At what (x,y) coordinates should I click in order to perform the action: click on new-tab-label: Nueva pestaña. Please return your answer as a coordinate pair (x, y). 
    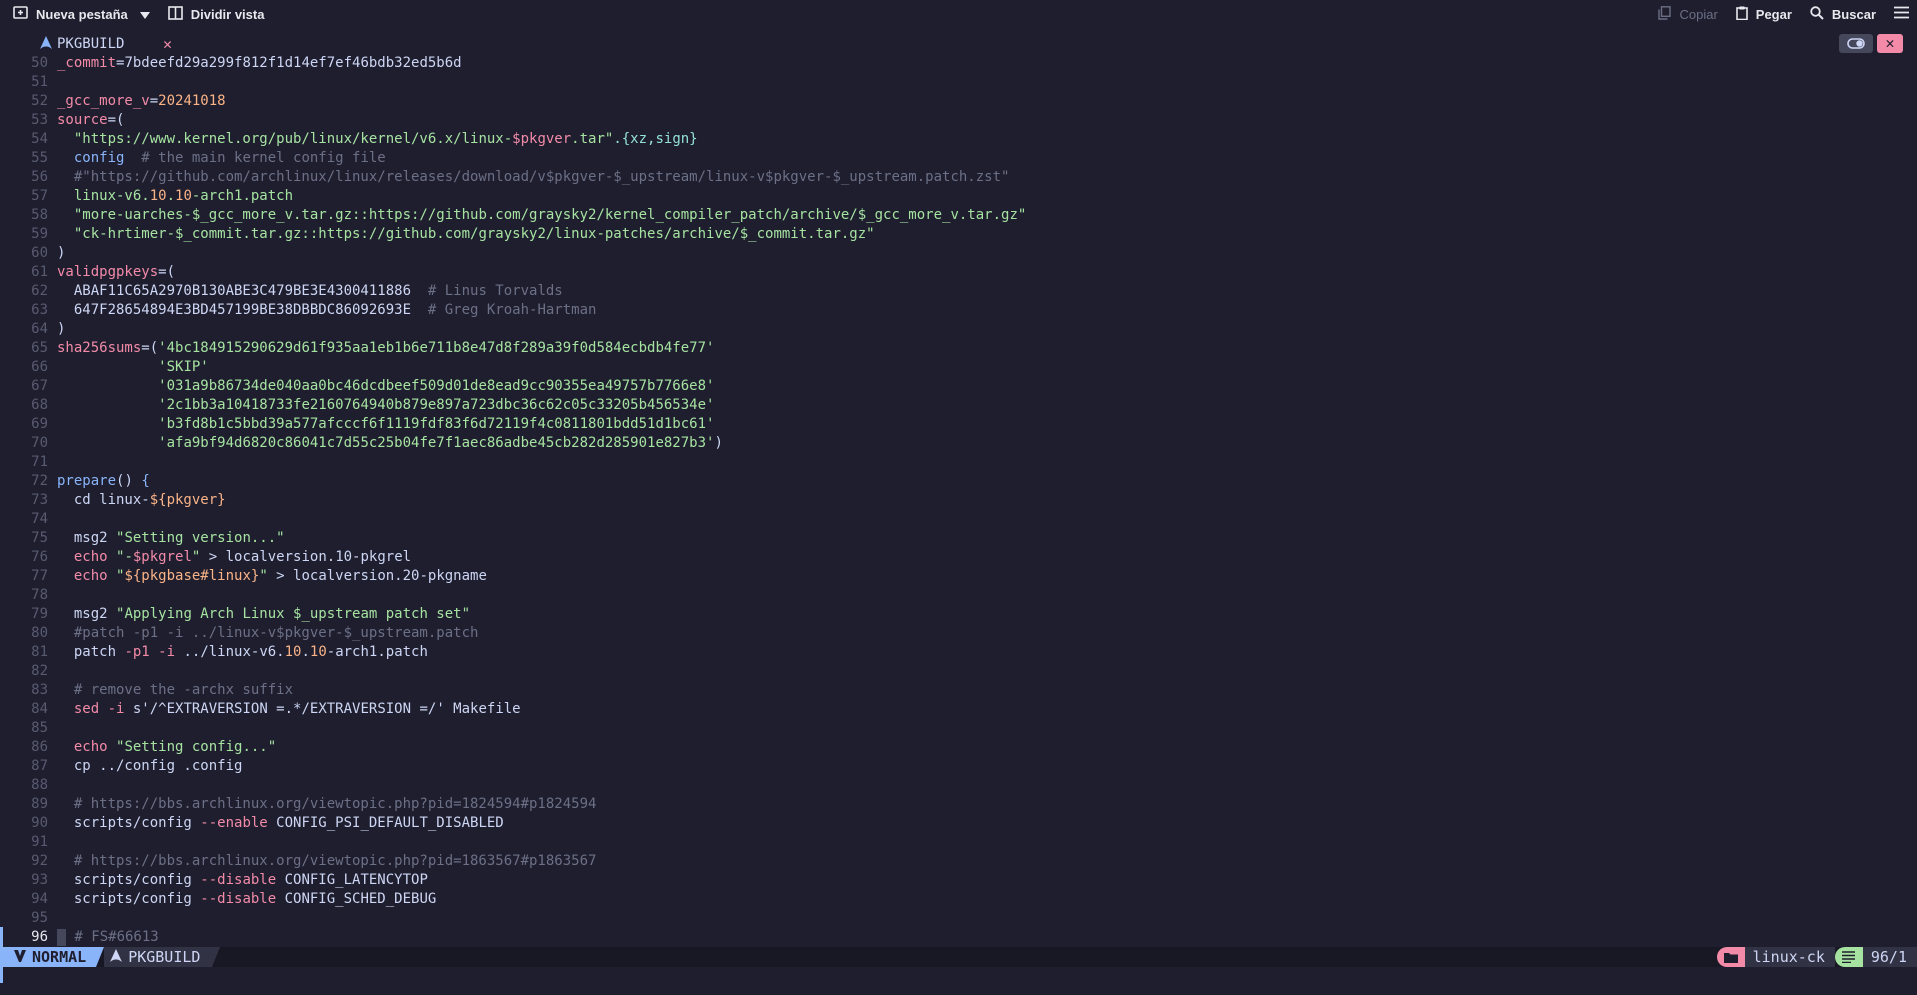
    Looking at the image, I should click on (82, 14).